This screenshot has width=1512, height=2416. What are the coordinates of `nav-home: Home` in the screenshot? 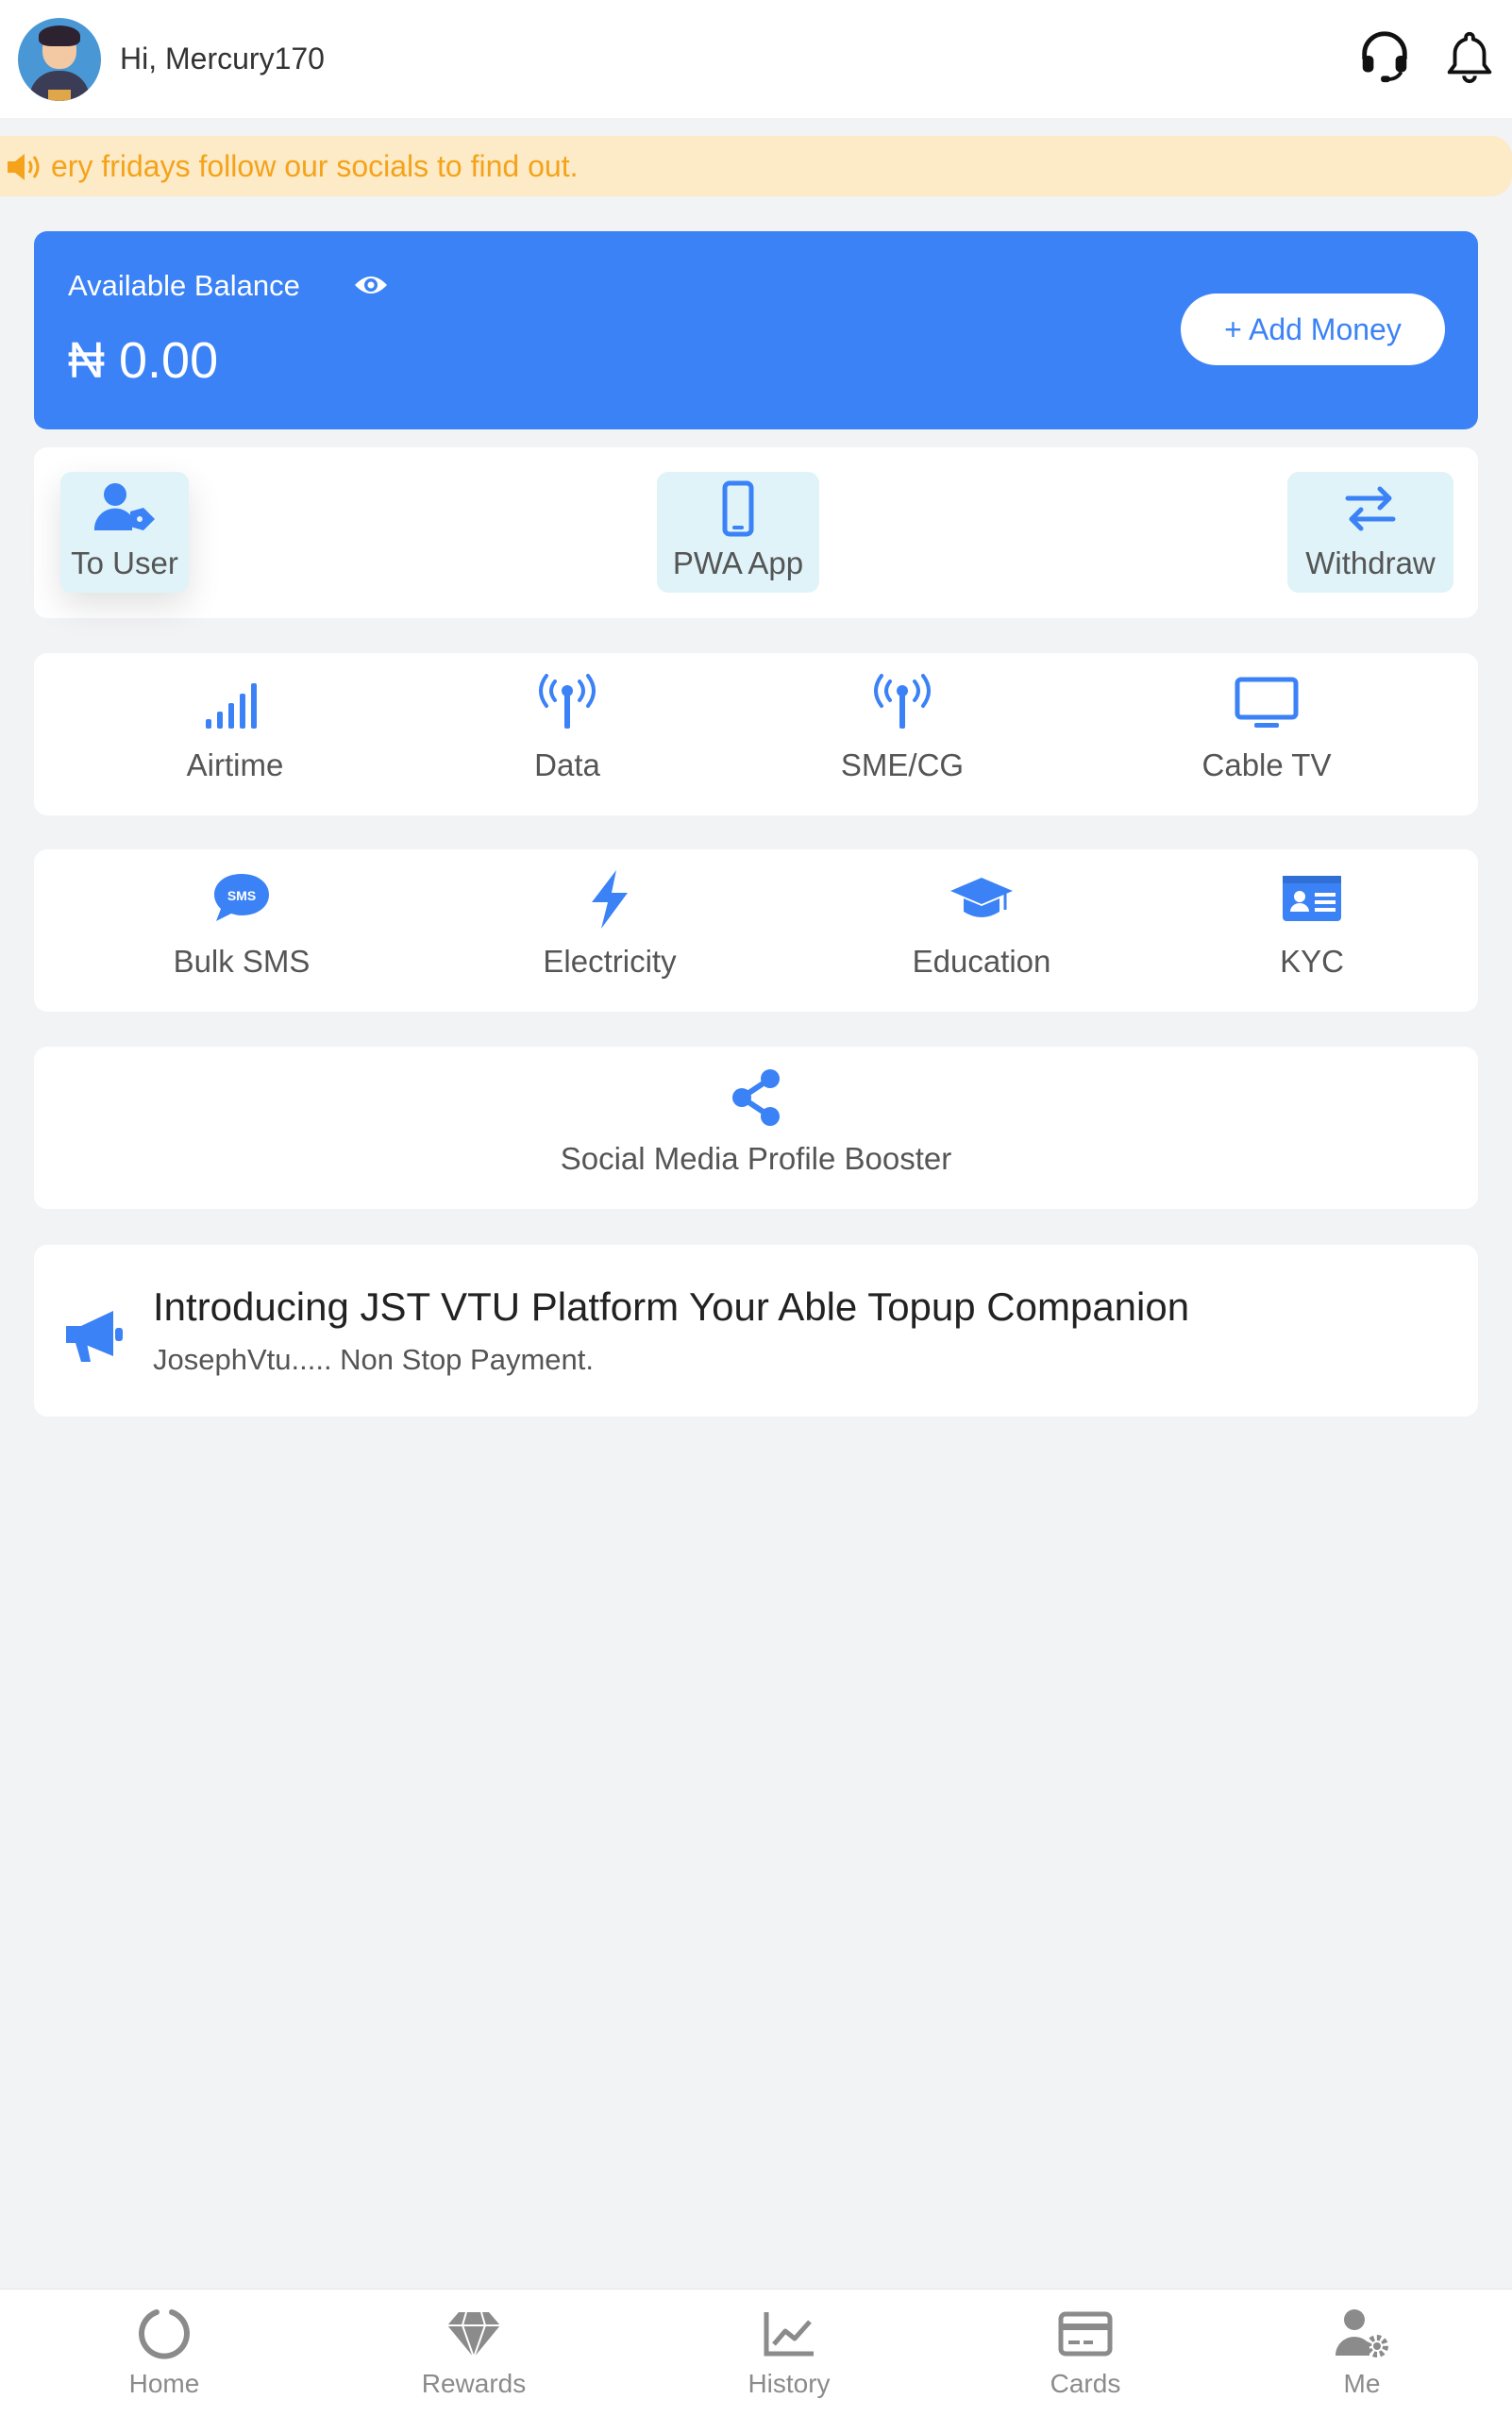 It's located at (164, 2359).